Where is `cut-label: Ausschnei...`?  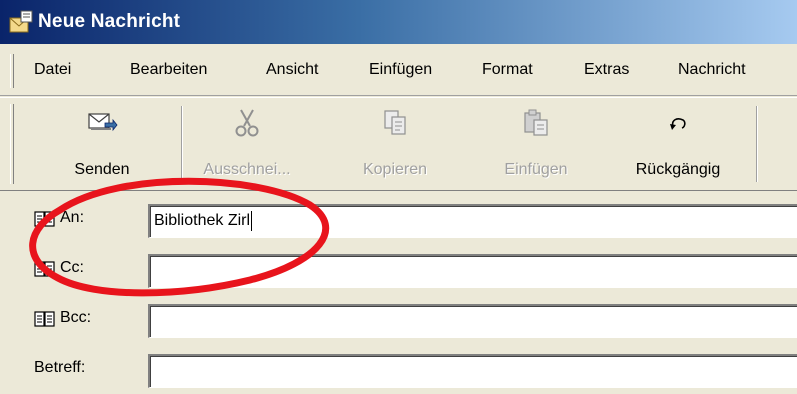
cut-label: Ausschnei... is located at coordinates (247, 169).